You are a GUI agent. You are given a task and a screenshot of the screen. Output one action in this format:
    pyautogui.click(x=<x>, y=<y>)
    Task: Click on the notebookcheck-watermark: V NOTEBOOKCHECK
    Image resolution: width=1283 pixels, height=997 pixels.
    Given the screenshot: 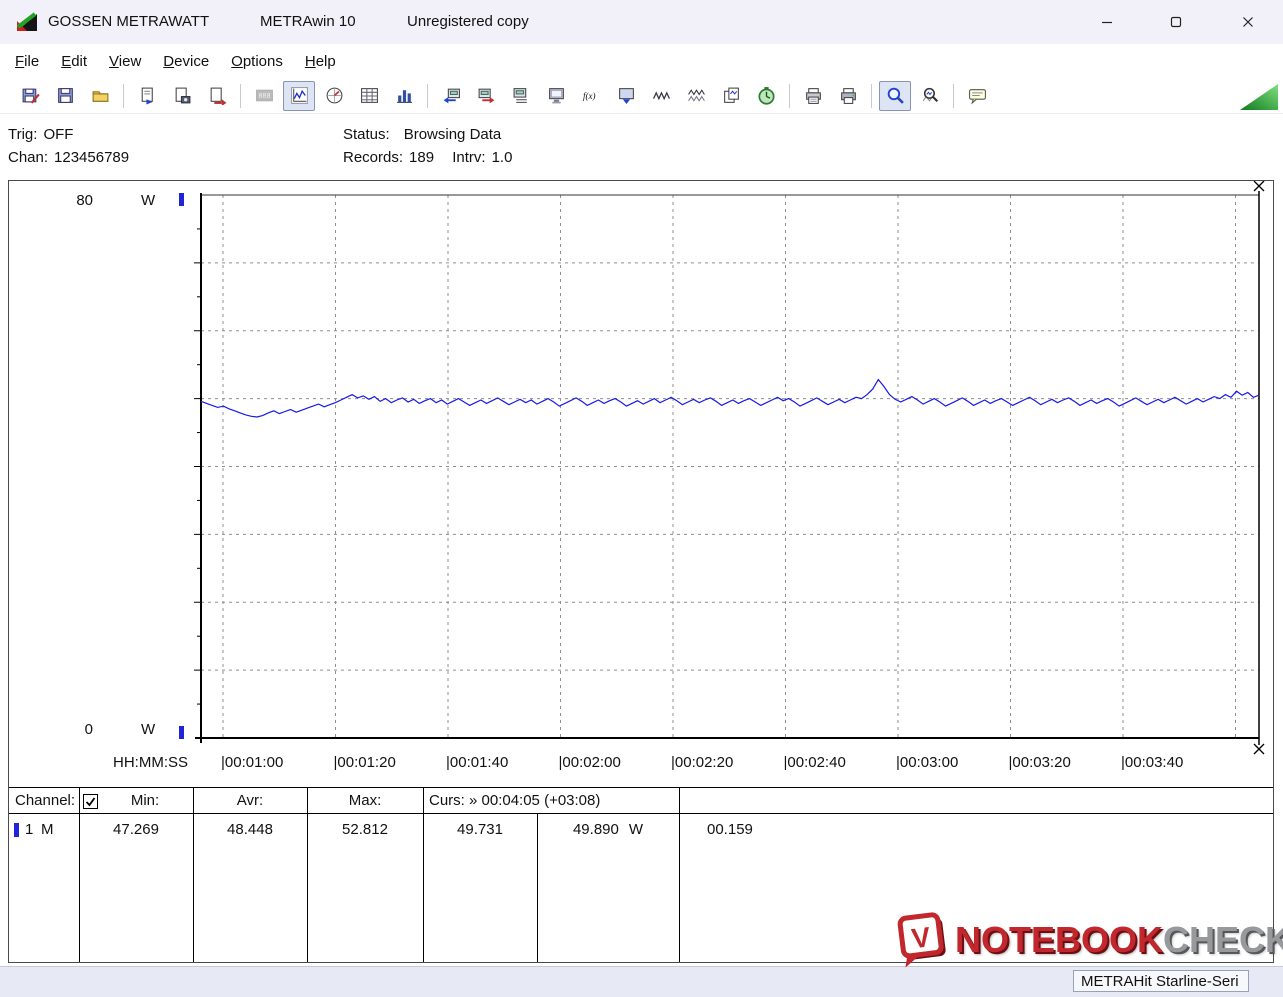 What is the action you would take?
    pyautogui.click(x=1090, y=940)
    